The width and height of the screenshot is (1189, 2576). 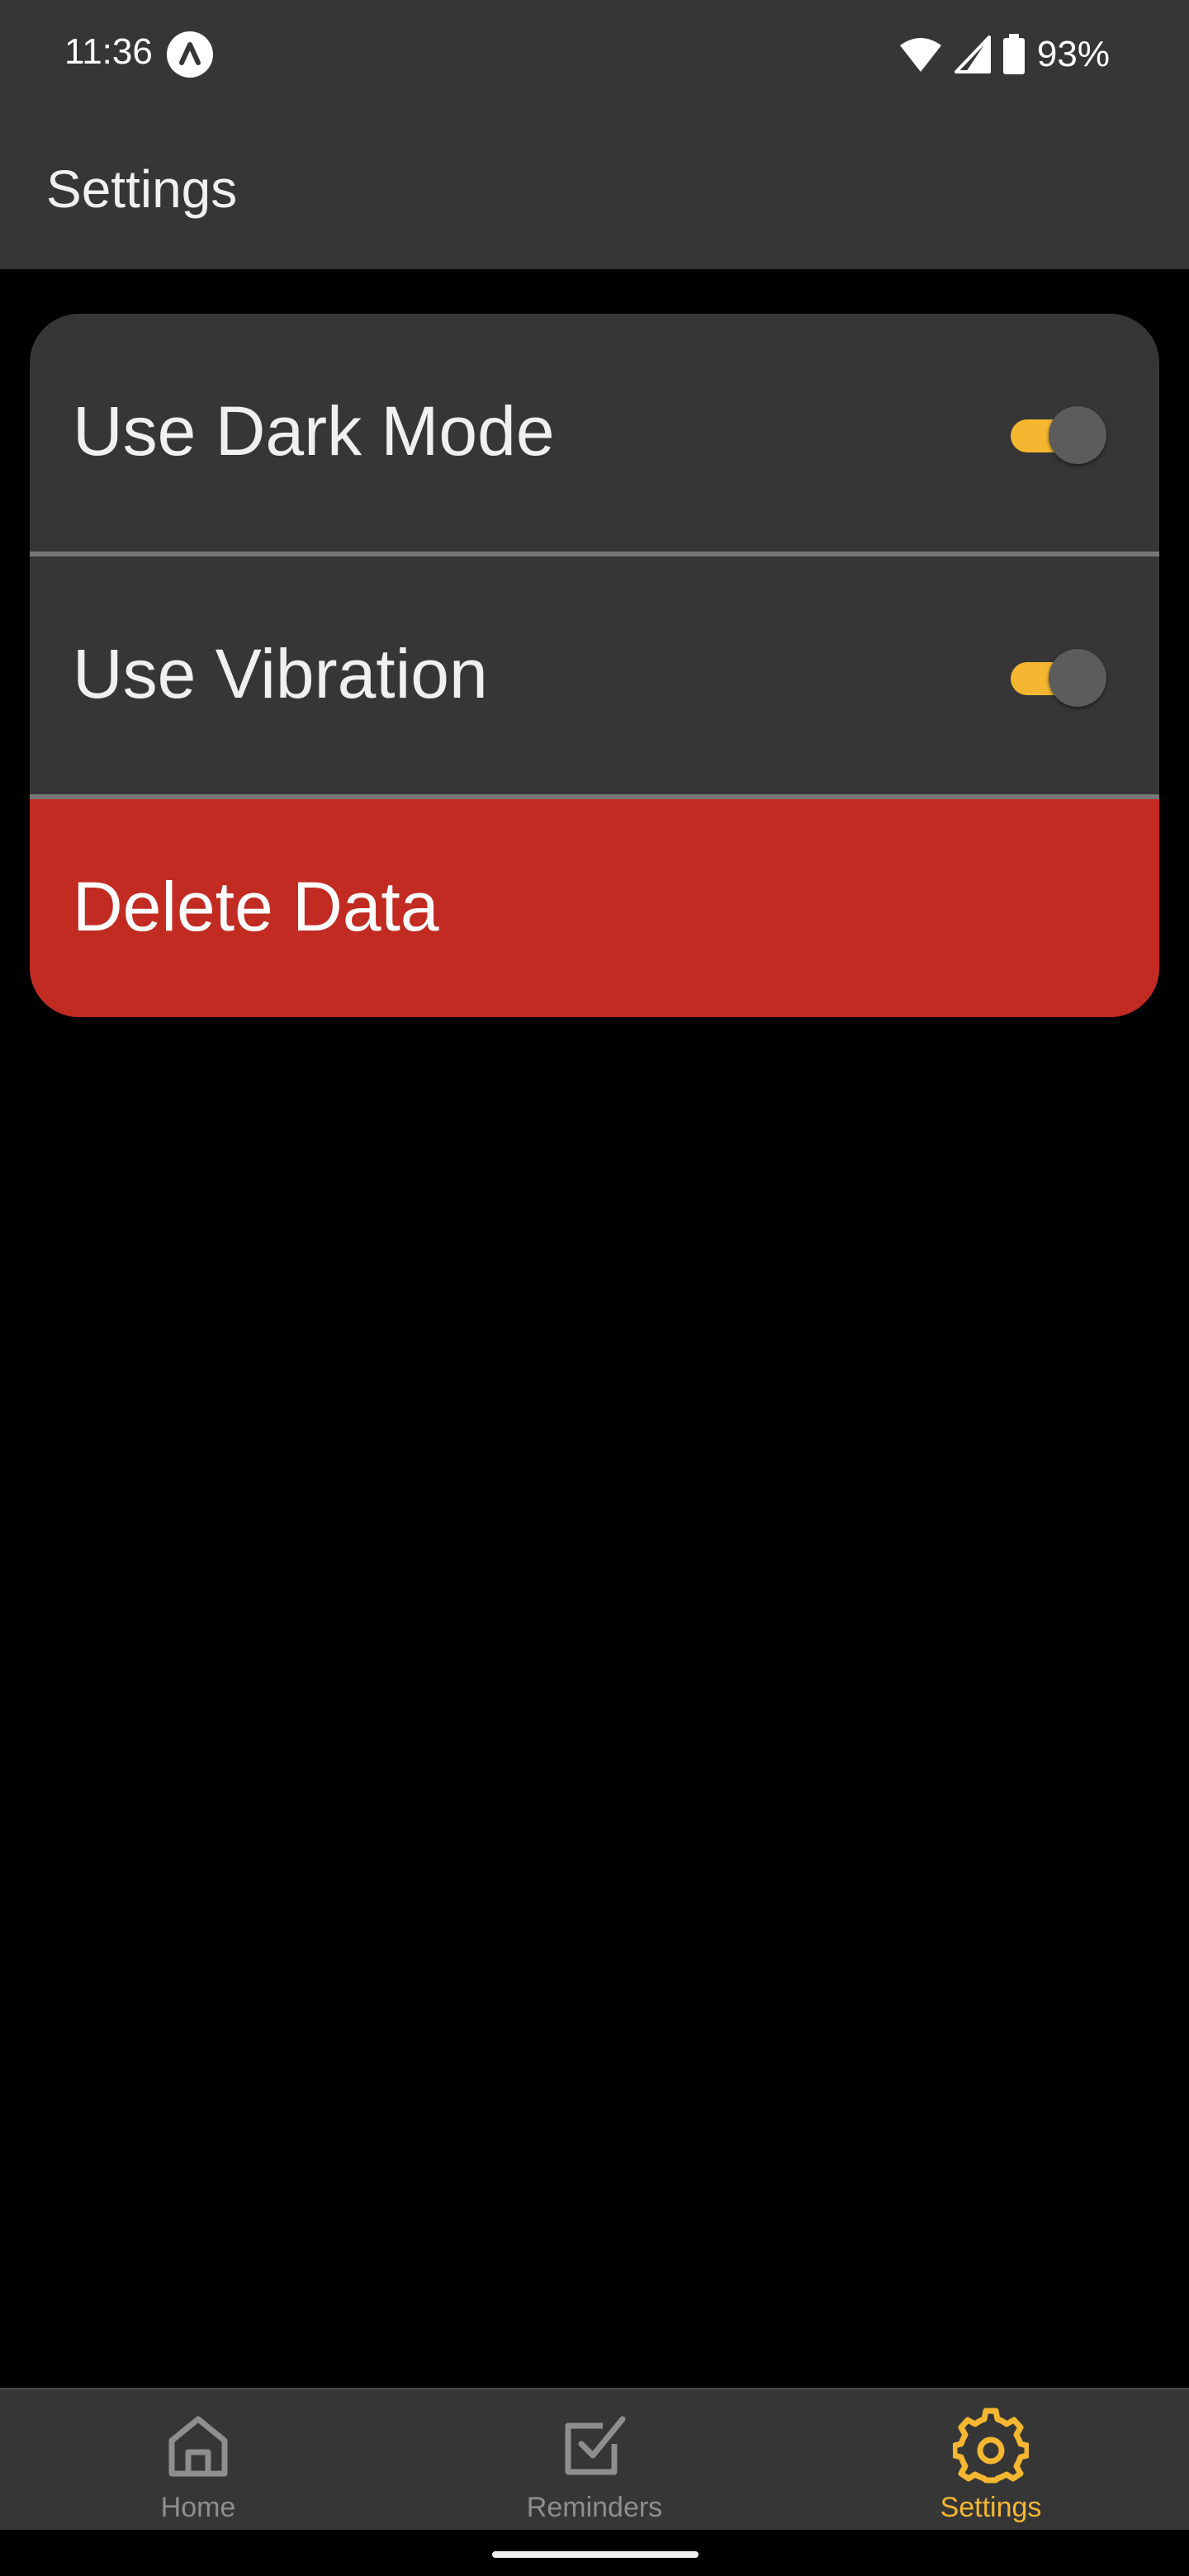 What do you see at coordinates (998, 54) in the screenshot?
I see `status-icons: 93%` at bounding box center [998, 54].